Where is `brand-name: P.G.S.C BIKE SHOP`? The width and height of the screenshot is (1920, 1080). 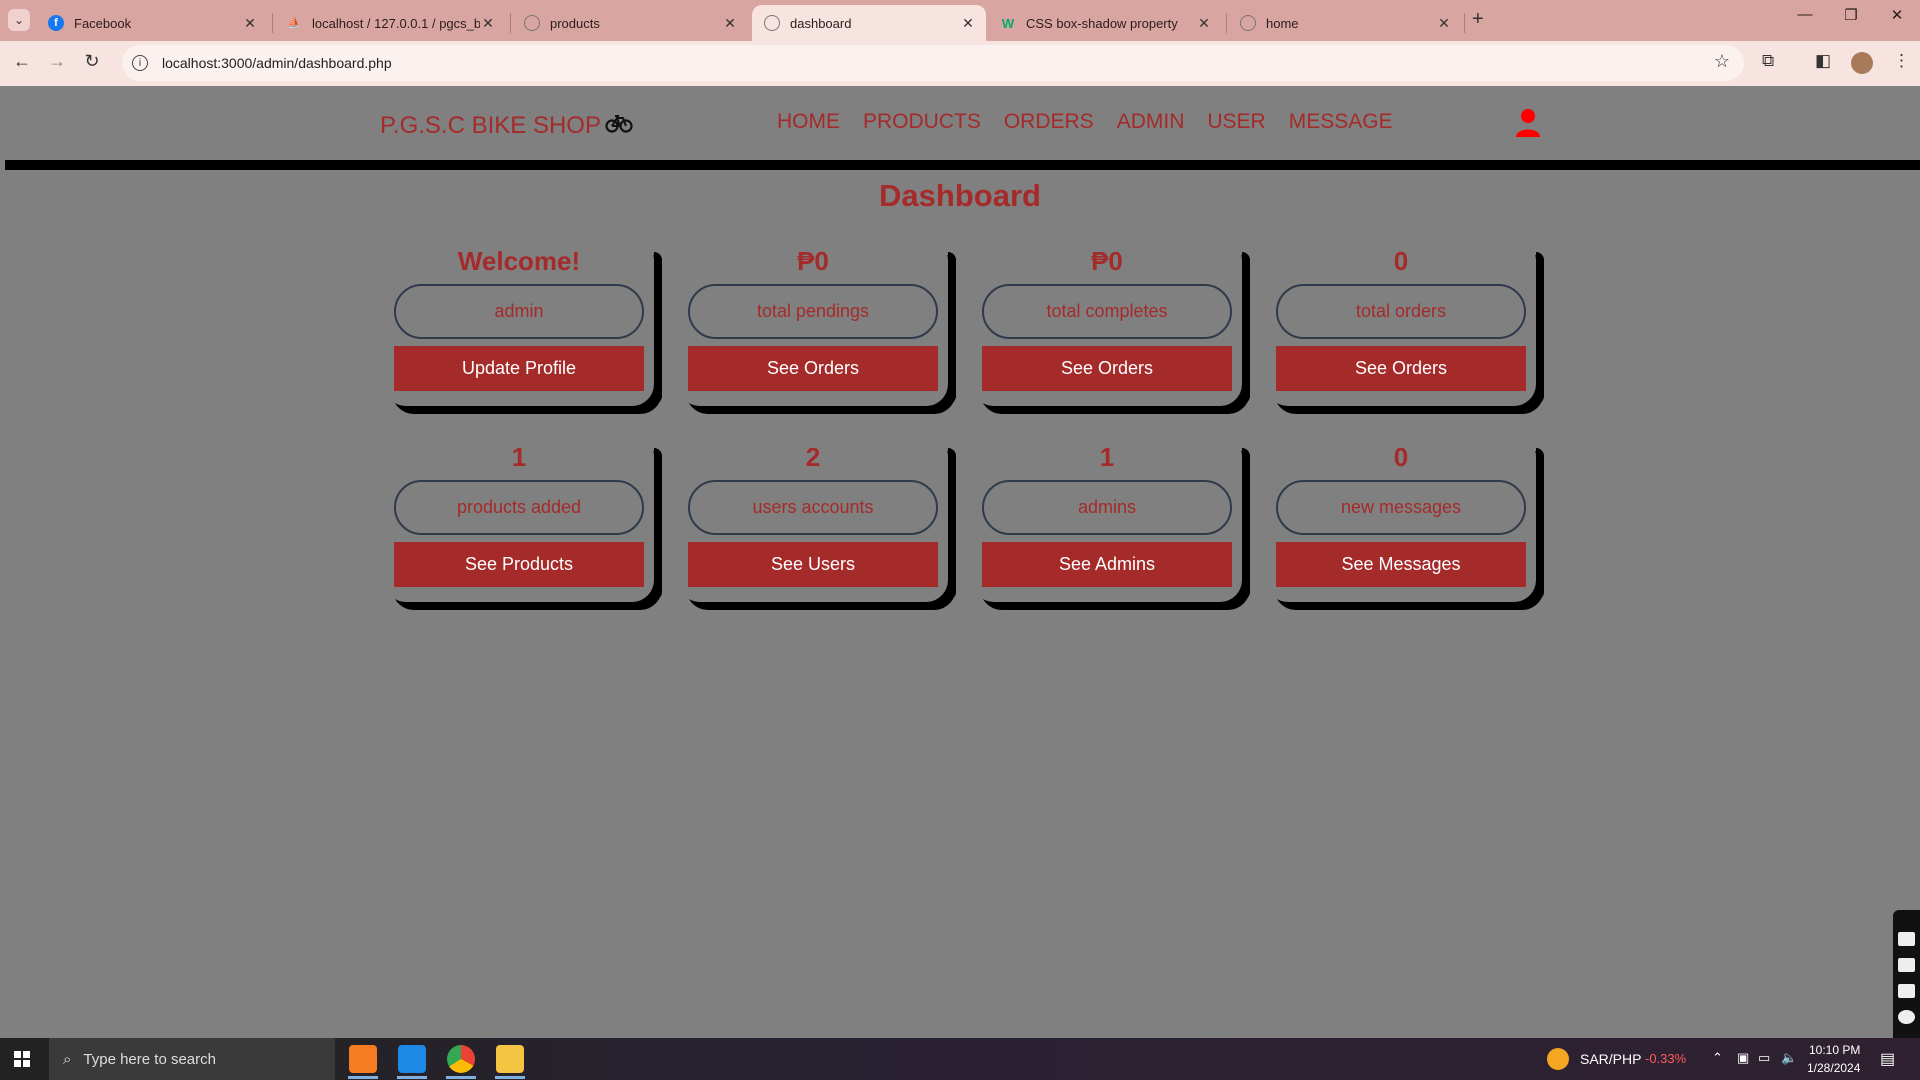
brand-name: P.G.S.C BIKE SHOP is located at coordinates (490, 125).